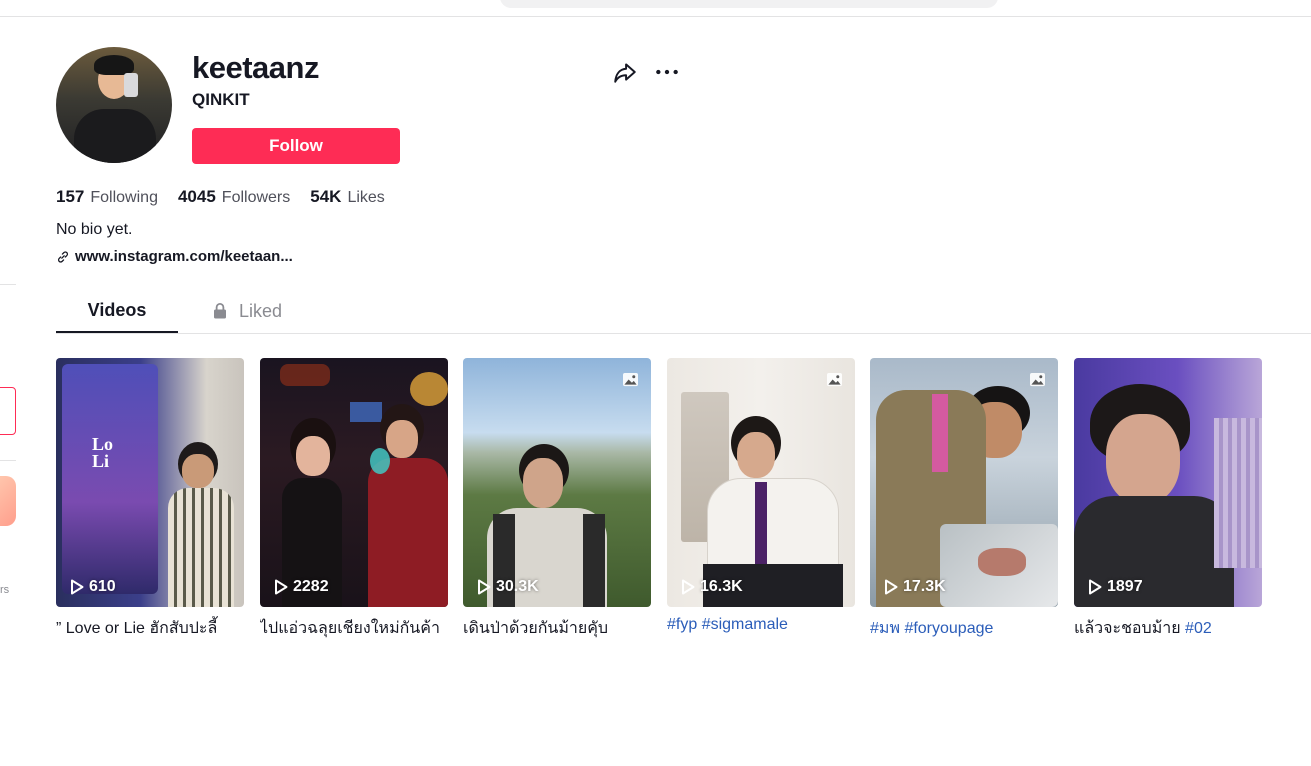 The height and width of the screenshot is (766, 1311). I want to click on video-card: 2282 ไปแอ่วฉลุยเชียงใหม่กันค้า, so click(354, 499).